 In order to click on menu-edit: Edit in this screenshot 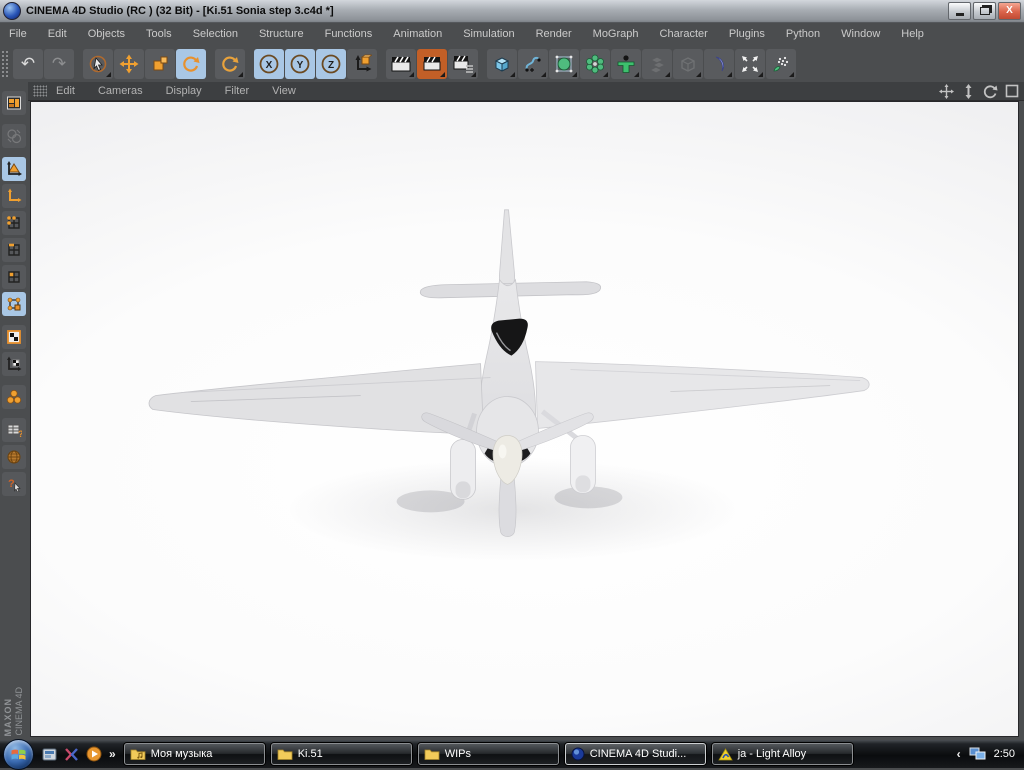, I will do `click(57, 34)`.